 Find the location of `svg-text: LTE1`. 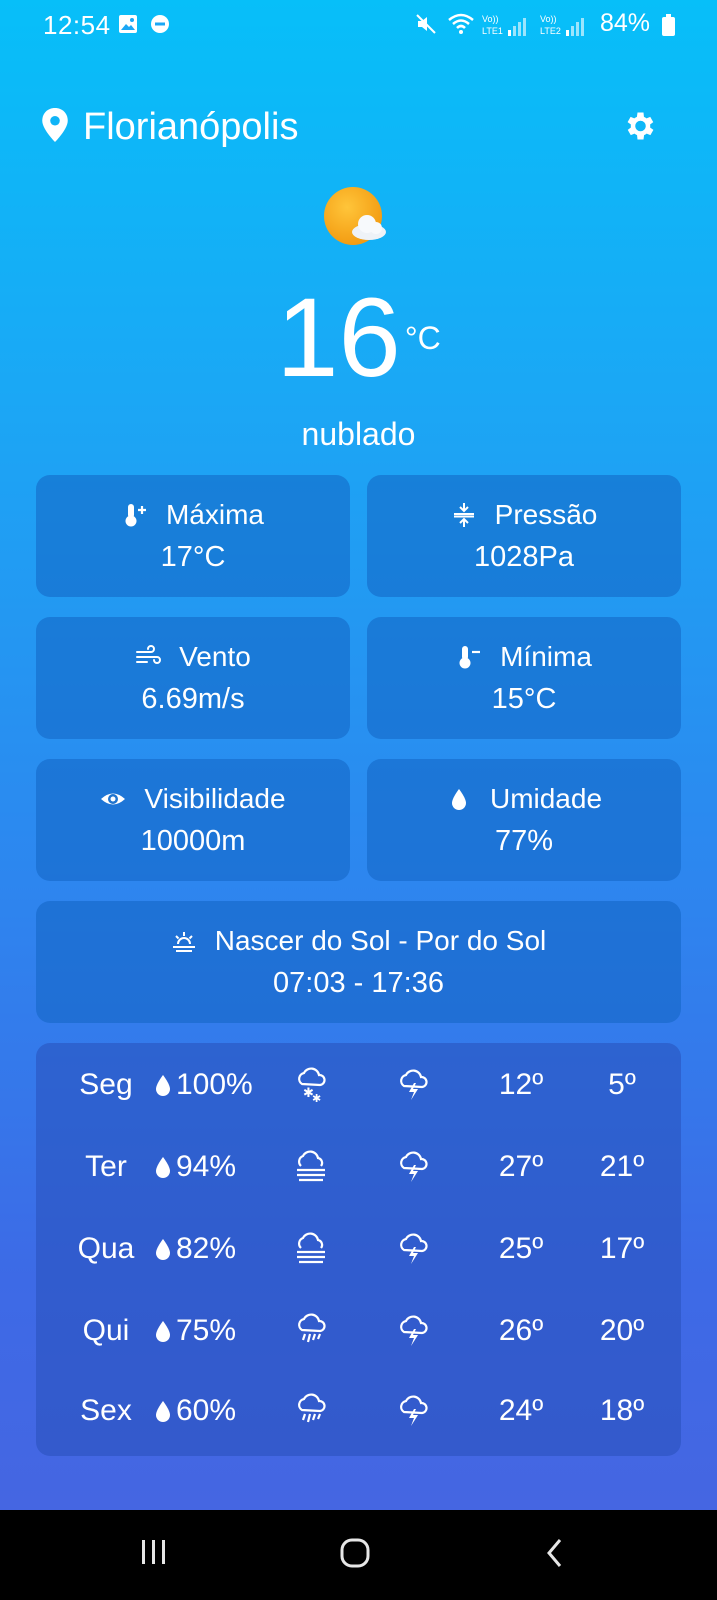

svg-text: LTE1 is located at coordinates (492, 31).